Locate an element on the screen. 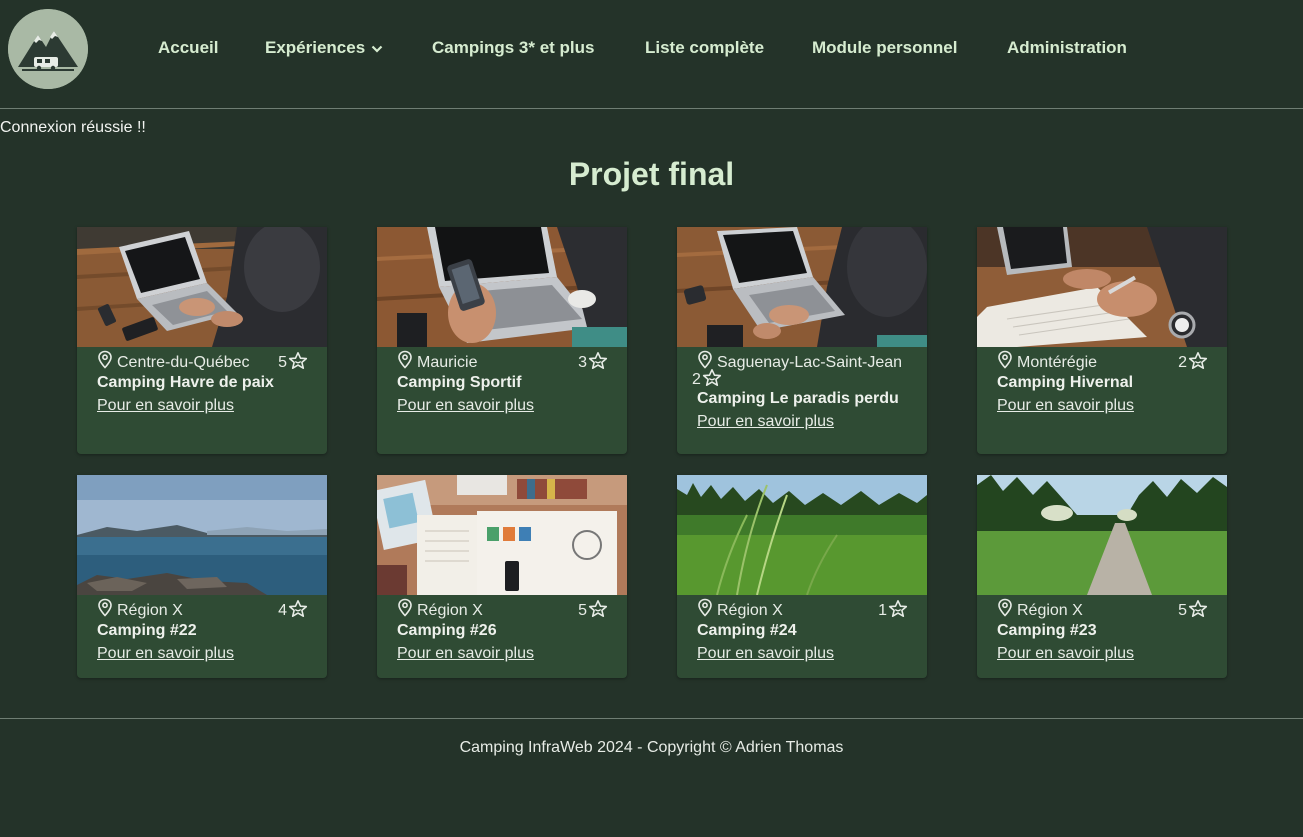  nav-item-liste-complete: Liste complète is located at coordinates (704, 48).